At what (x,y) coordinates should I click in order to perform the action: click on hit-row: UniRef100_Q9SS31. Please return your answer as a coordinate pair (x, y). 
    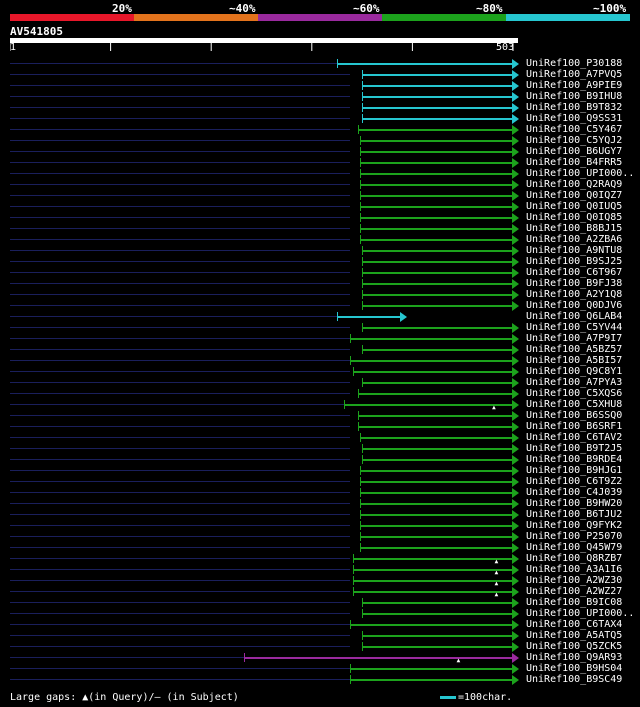
    Looking at the image, I should click on (320, 118).